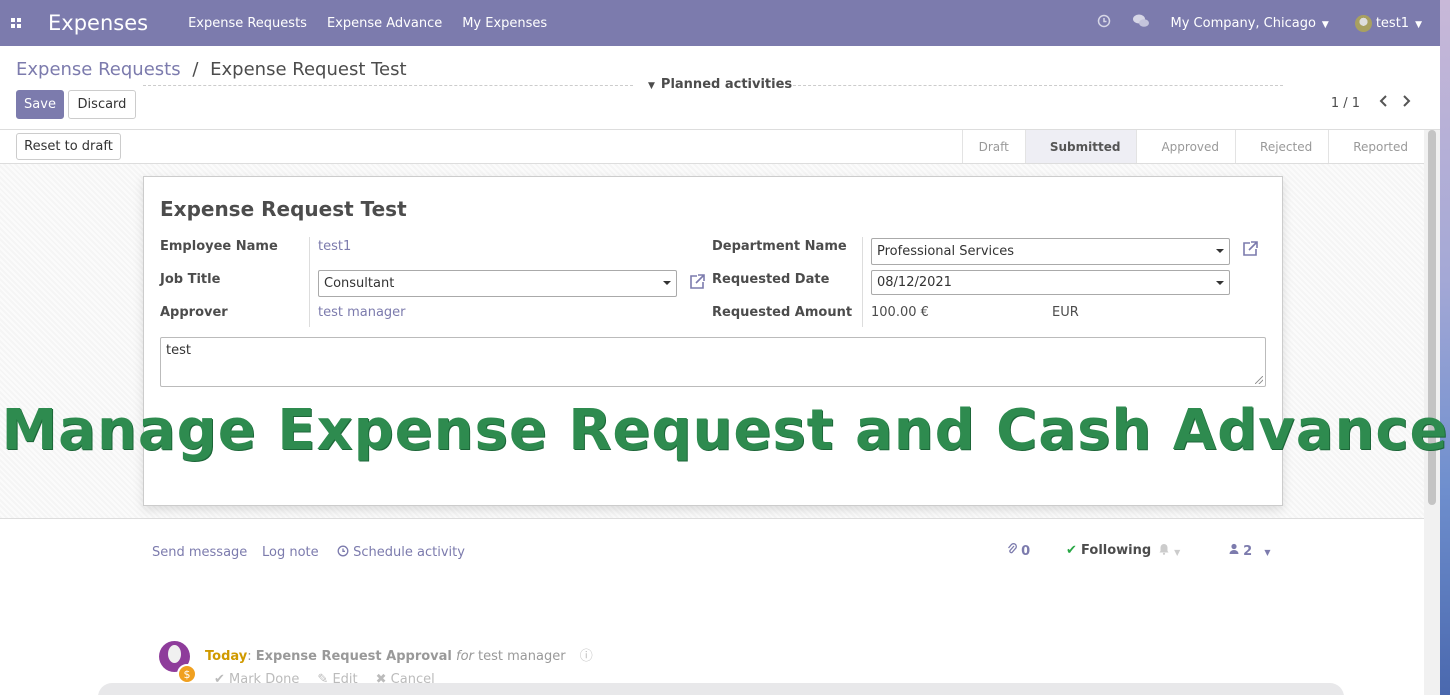 The image size is (1450, 695). I want to click on following-label: Following, so click(1116, 550).